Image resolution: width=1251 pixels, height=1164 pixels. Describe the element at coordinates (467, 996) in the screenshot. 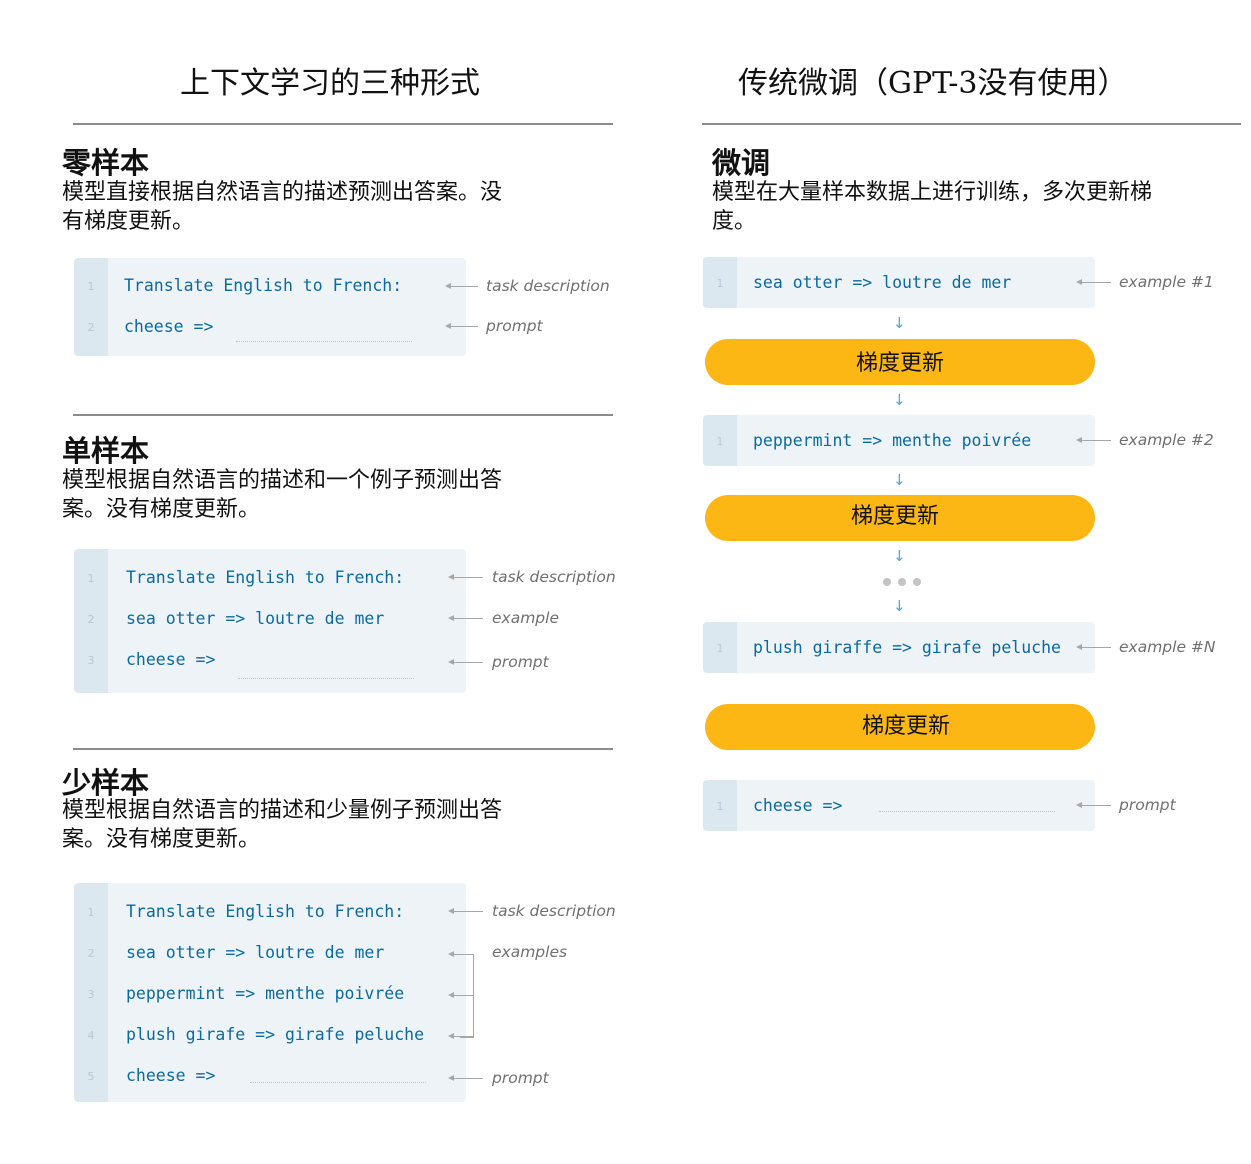

I see `examples-bracket` at that location.